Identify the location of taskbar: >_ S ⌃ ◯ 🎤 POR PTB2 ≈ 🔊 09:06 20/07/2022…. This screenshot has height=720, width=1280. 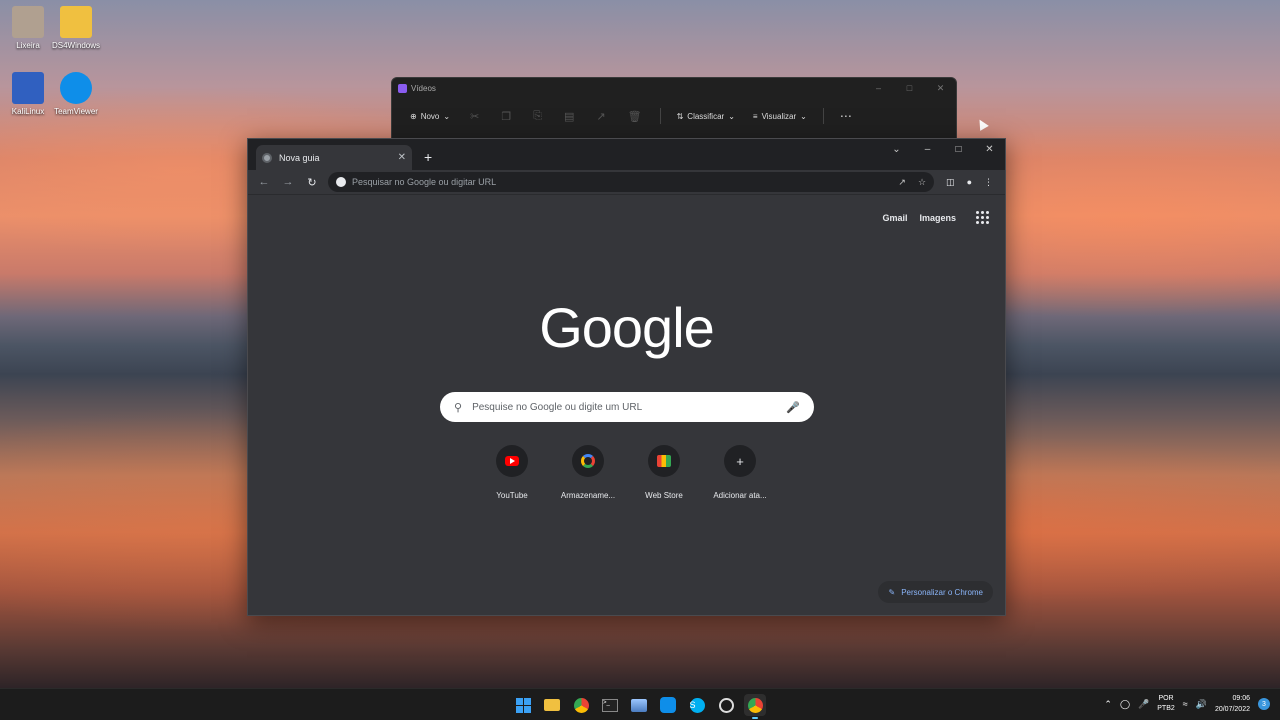
(640, 704).